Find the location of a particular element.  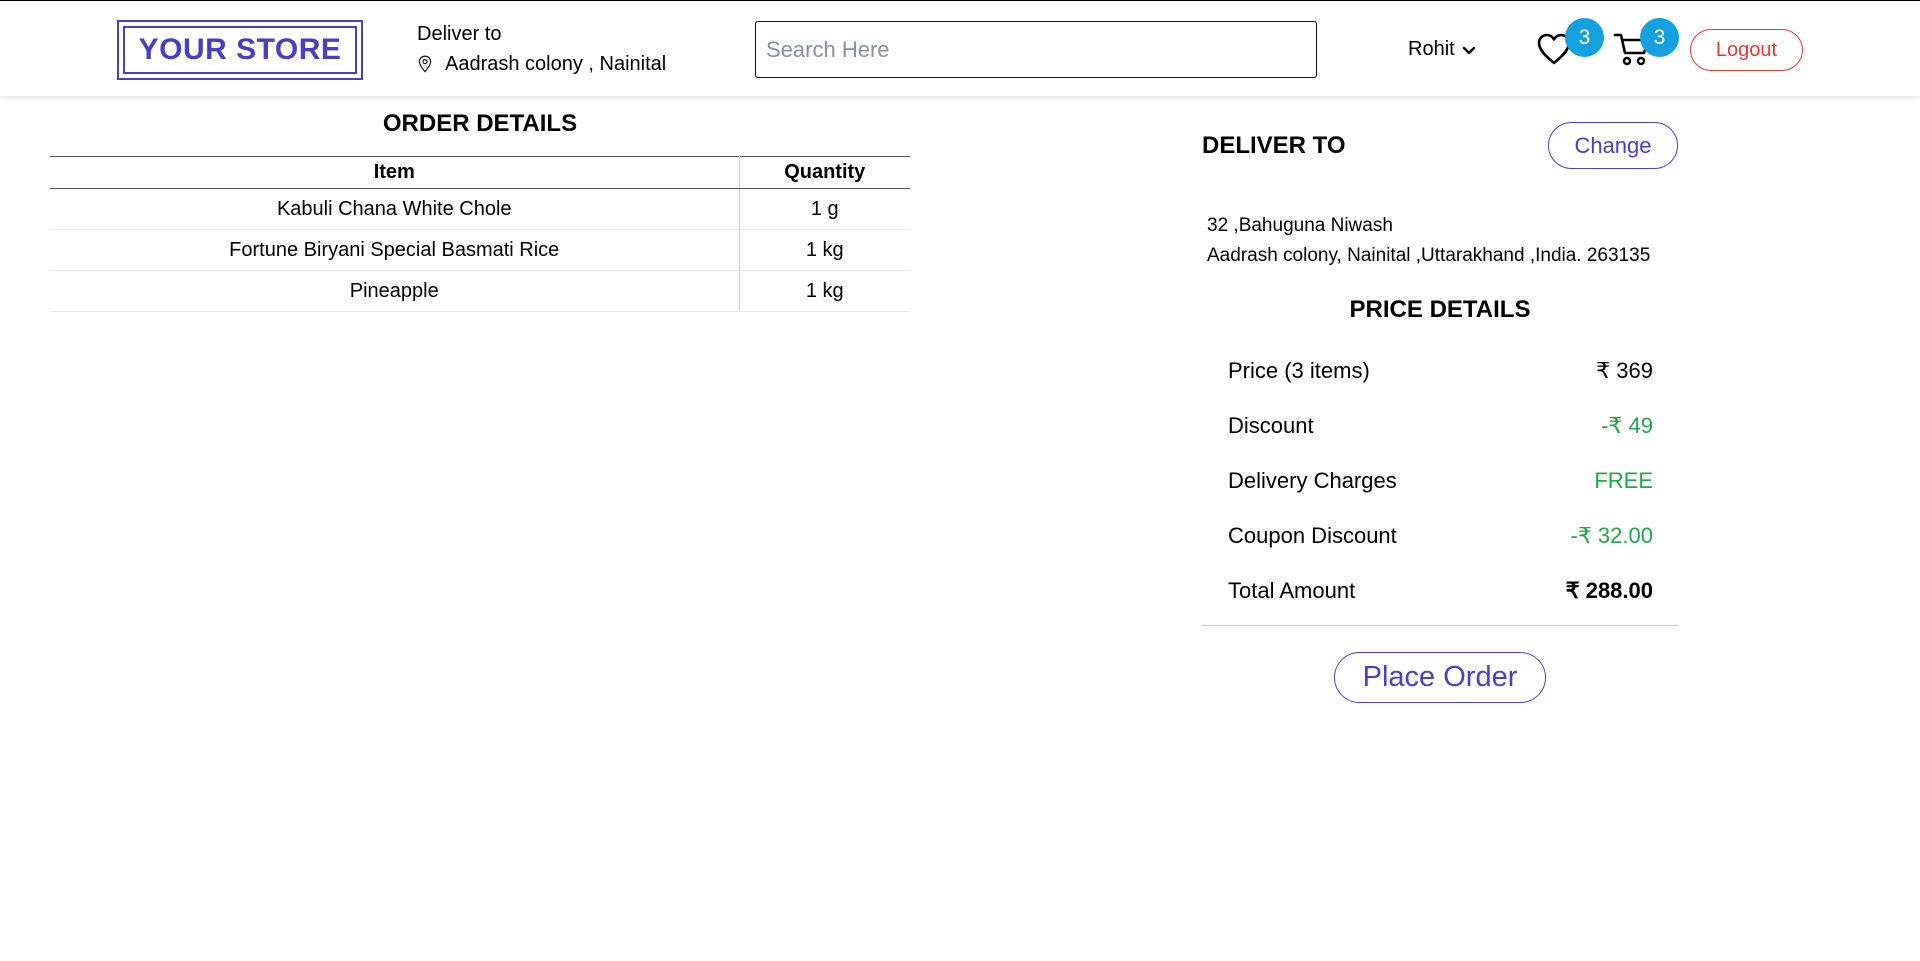

address-line-1: 32 ,Bahuguna Niwash is located at coordinates (1300, 225).